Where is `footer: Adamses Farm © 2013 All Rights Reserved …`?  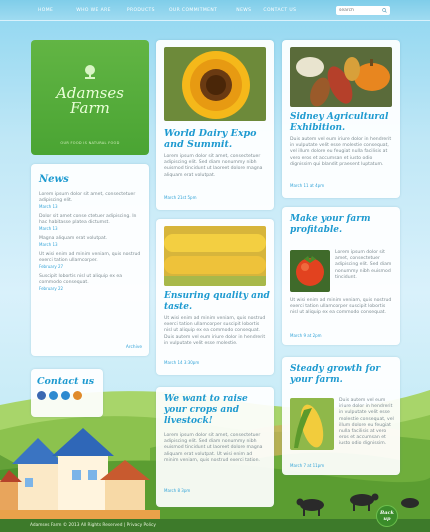 footer: Adamses Farm © 2013 All Rights Reserved … is located at coordinates (215, 525).